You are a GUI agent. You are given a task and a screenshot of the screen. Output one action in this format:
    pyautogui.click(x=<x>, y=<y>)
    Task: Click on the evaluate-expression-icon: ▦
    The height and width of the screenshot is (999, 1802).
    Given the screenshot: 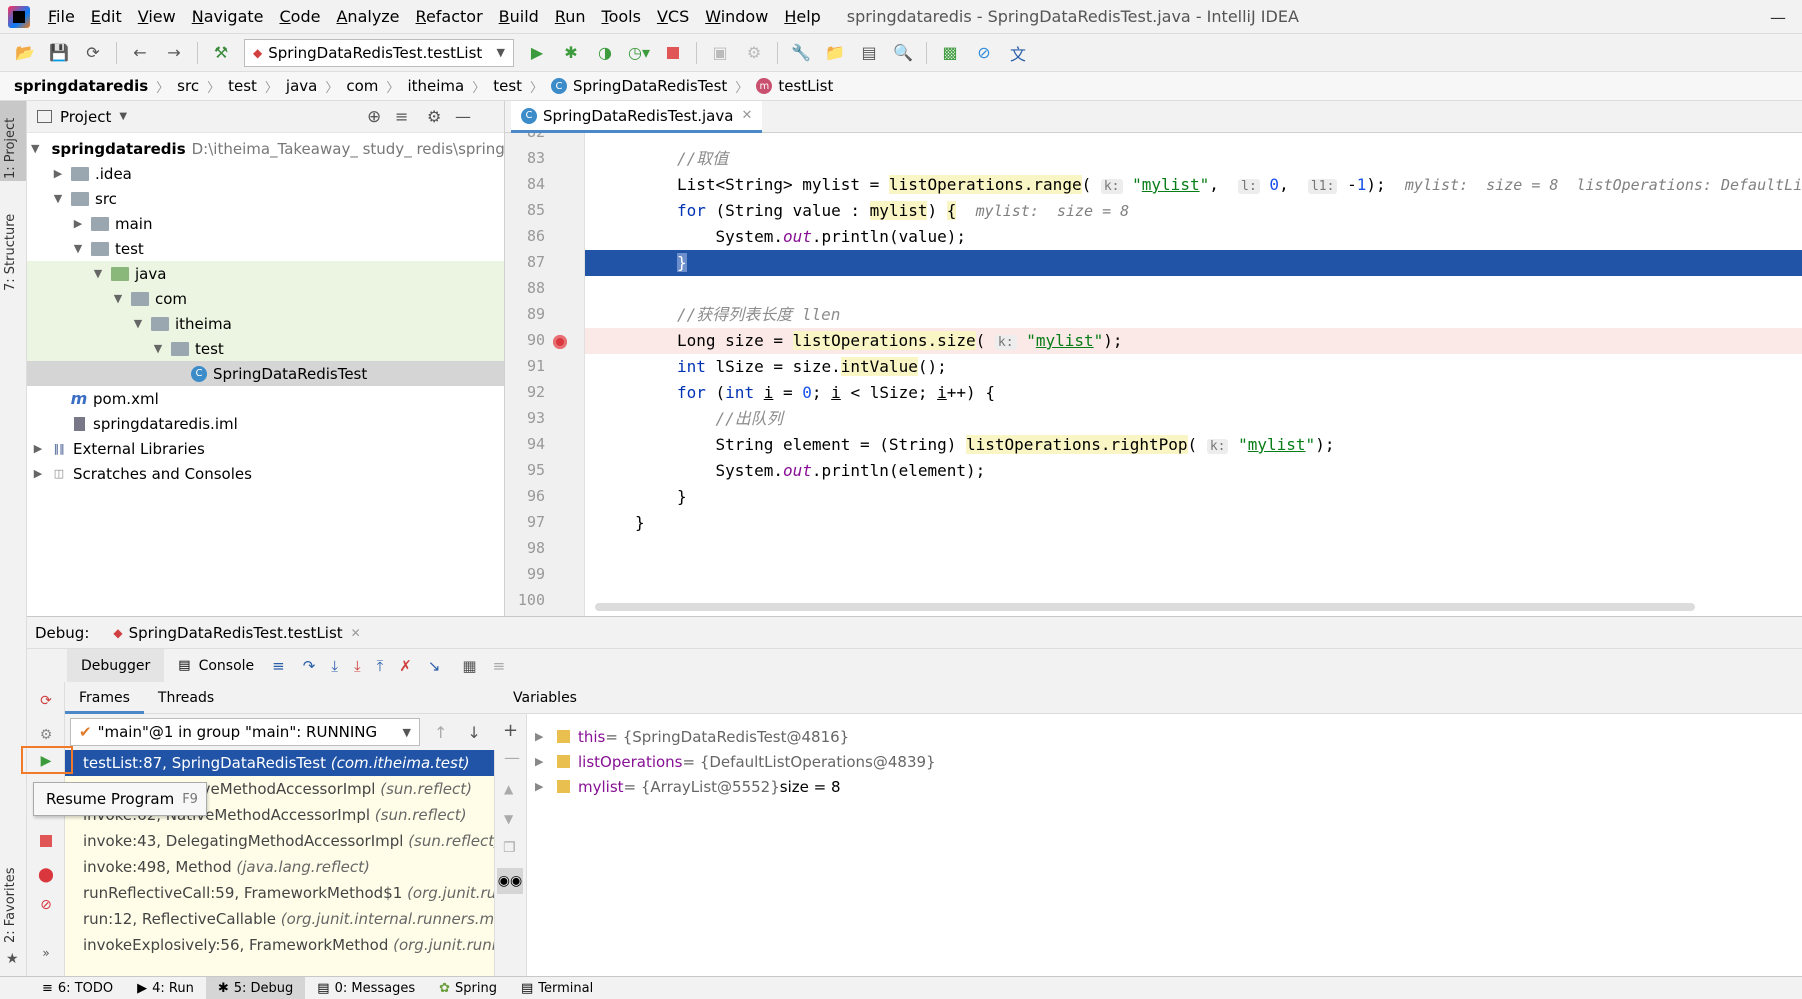 What is the action you would take?
    pyautogui.click(x=469, y=666)
    